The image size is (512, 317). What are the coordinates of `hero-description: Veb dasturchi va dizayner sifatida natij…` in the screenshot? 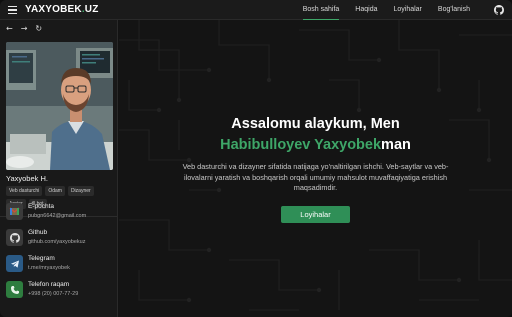 It's located at (315, 177).